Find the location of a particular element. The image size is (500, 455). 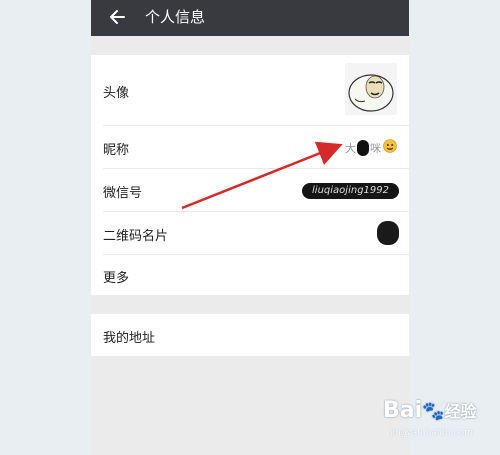

watermark-text: Bai is located at coordinates (403, 410).